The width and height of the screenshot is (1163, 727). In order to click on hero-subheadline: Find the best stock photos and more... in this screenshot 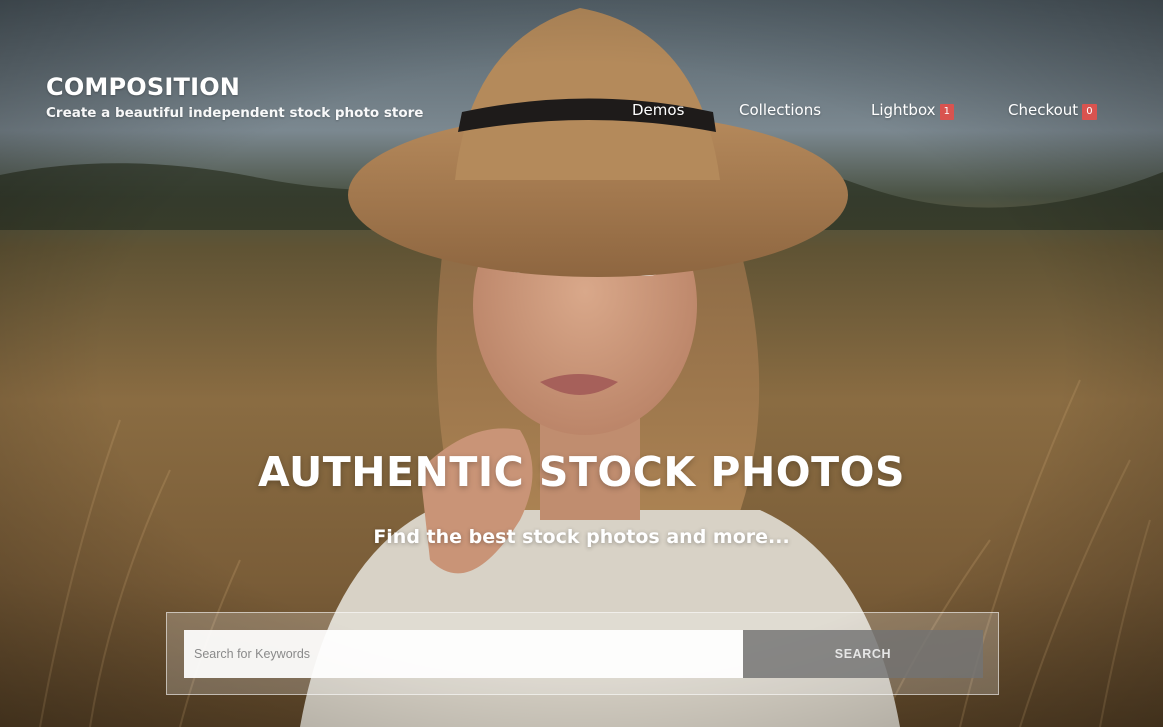, I will do `click(581, 537)`.